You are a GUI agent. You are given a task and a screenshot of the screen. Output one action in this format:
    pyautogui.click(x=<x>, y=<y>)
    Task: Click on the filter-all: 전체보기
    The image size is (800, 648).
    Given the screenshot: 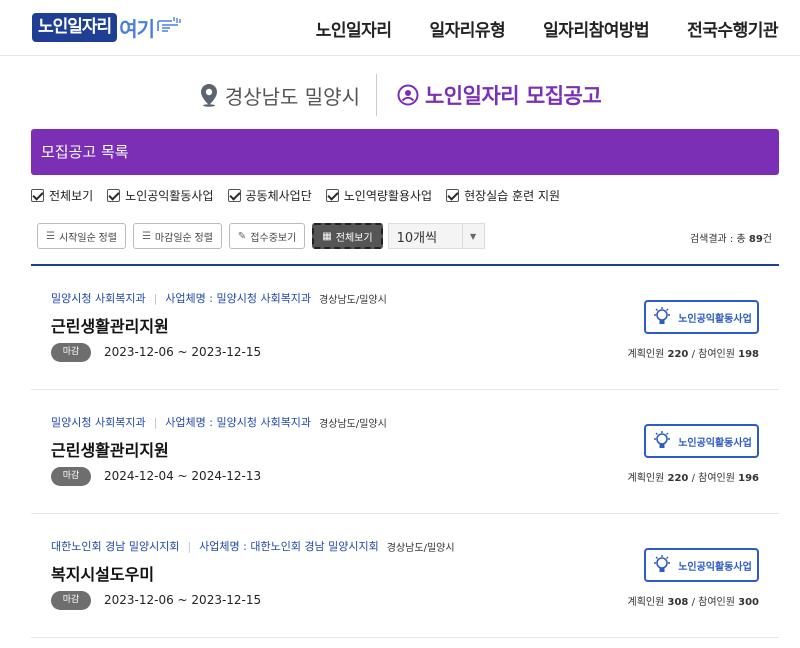 What is the action you would take?
    pyautogui.click(x=62, y=195)
    